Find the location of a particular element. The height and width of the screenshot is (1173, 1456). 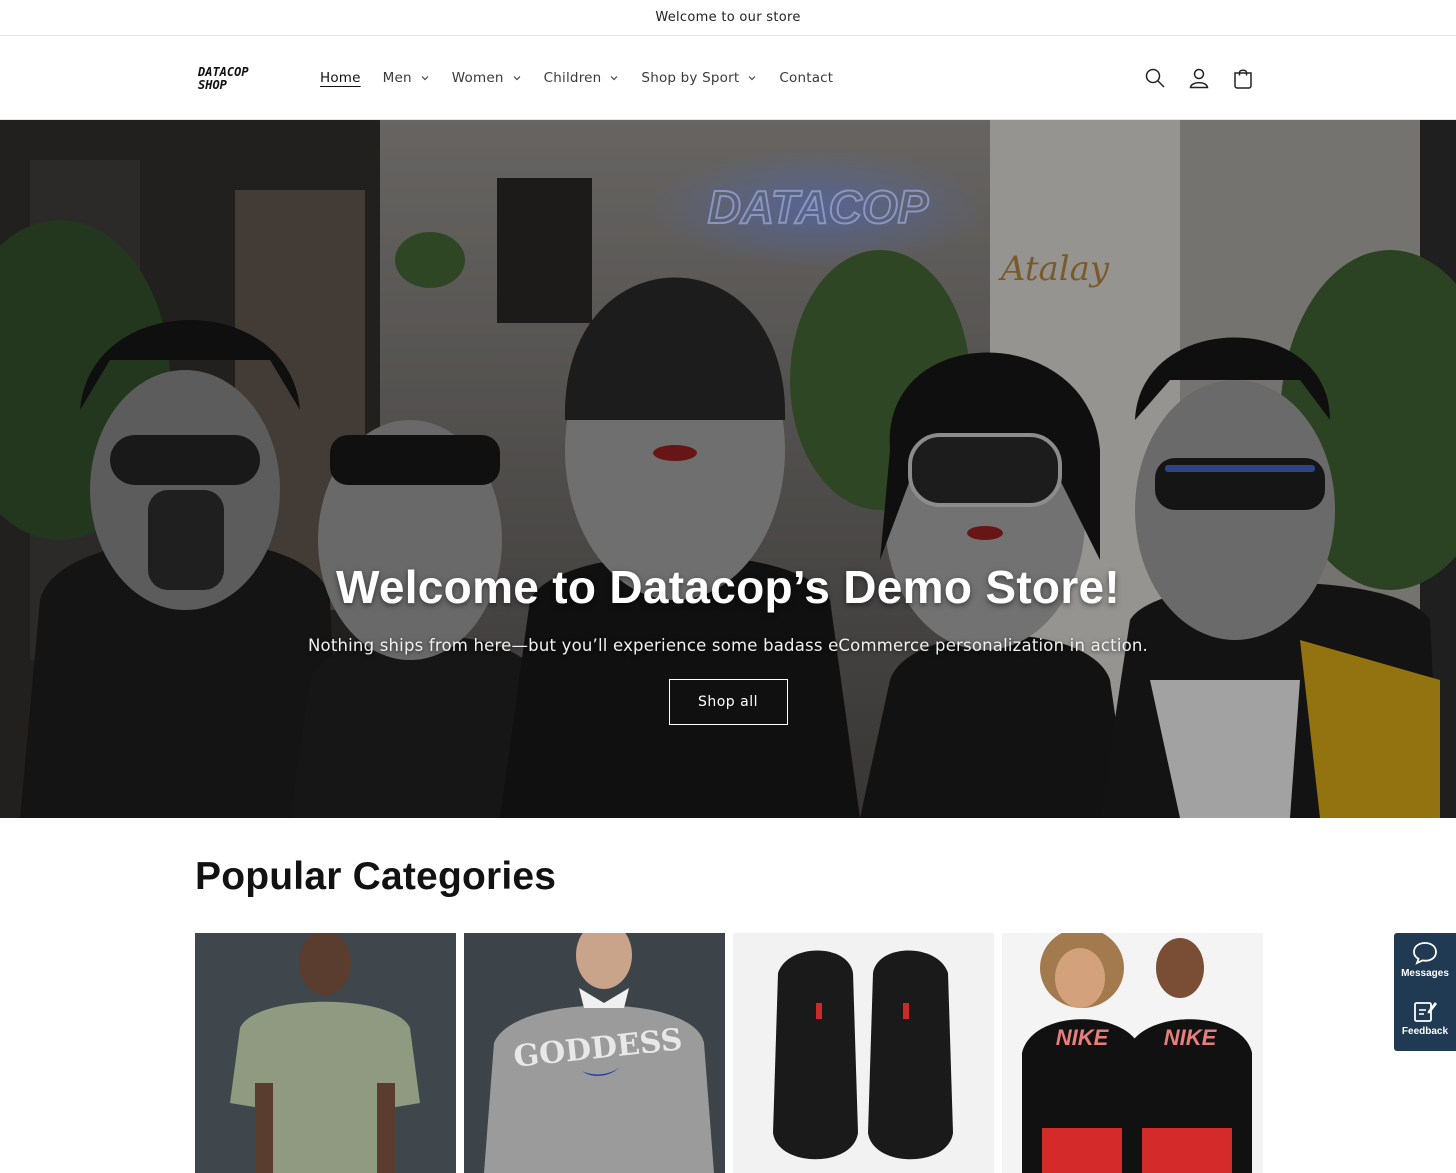

logo-line-1: DATACOP is located at coordinates (223, 72).